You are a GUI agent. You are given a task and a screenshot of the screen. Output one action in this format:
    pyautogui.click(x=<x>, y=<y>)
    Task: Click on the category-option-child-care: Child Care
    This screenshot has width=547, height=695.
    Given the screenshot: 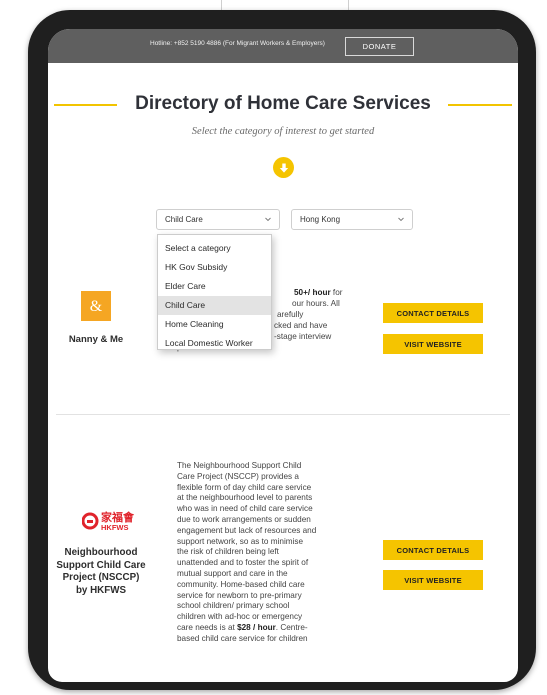 What is the action you would take?
    pyautogui.click(x=214, y=305)
    